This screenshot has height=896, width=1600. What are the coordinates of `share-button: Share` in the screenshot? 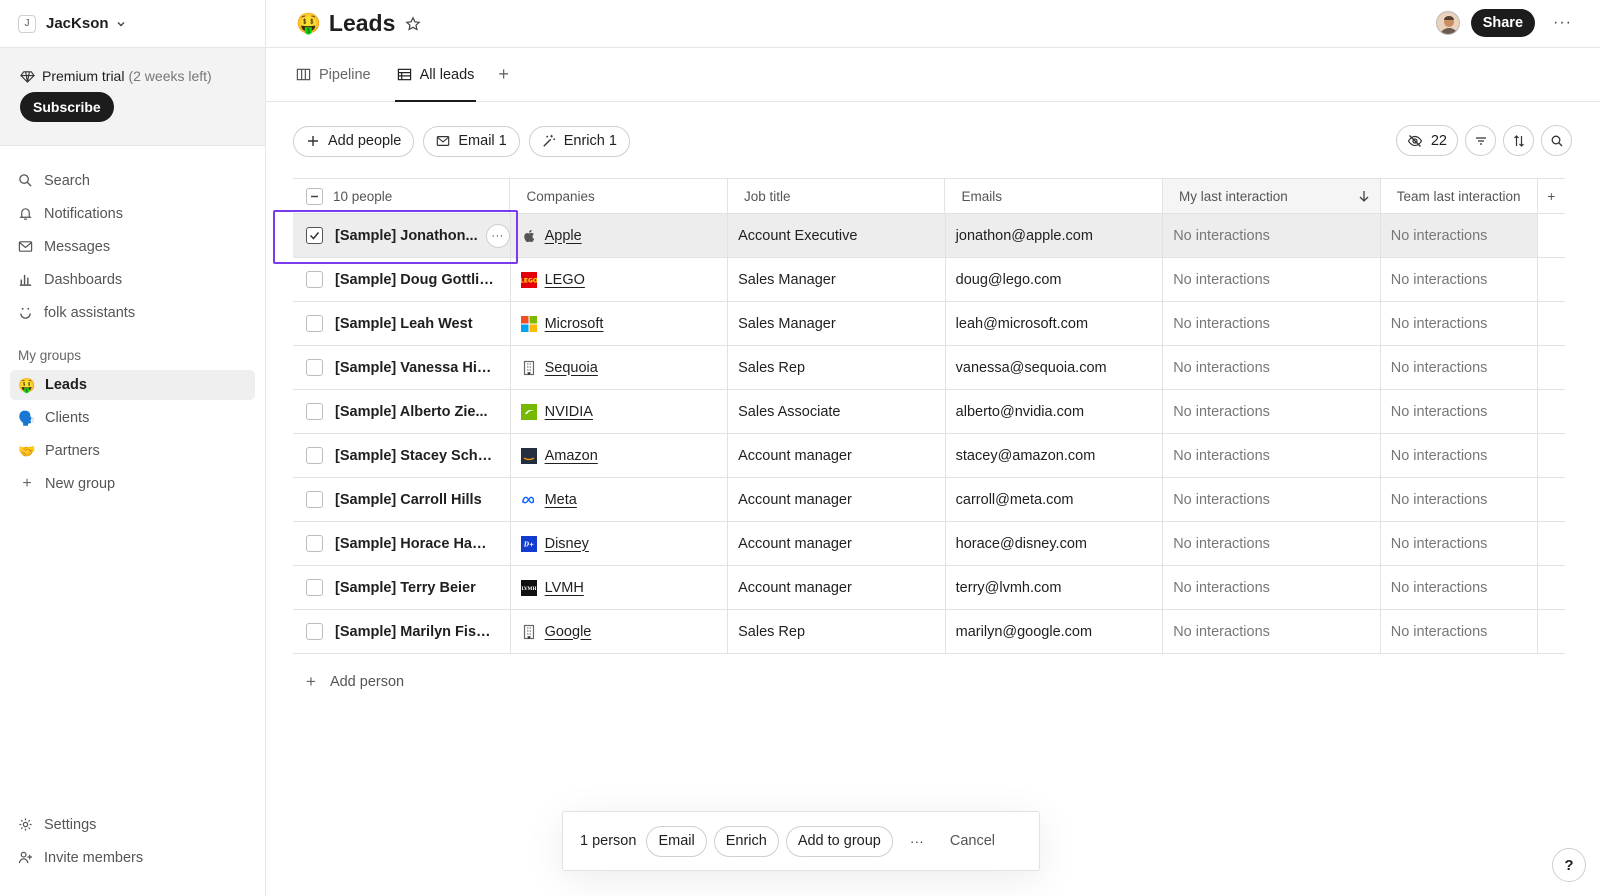 It's located at (1503, 23).